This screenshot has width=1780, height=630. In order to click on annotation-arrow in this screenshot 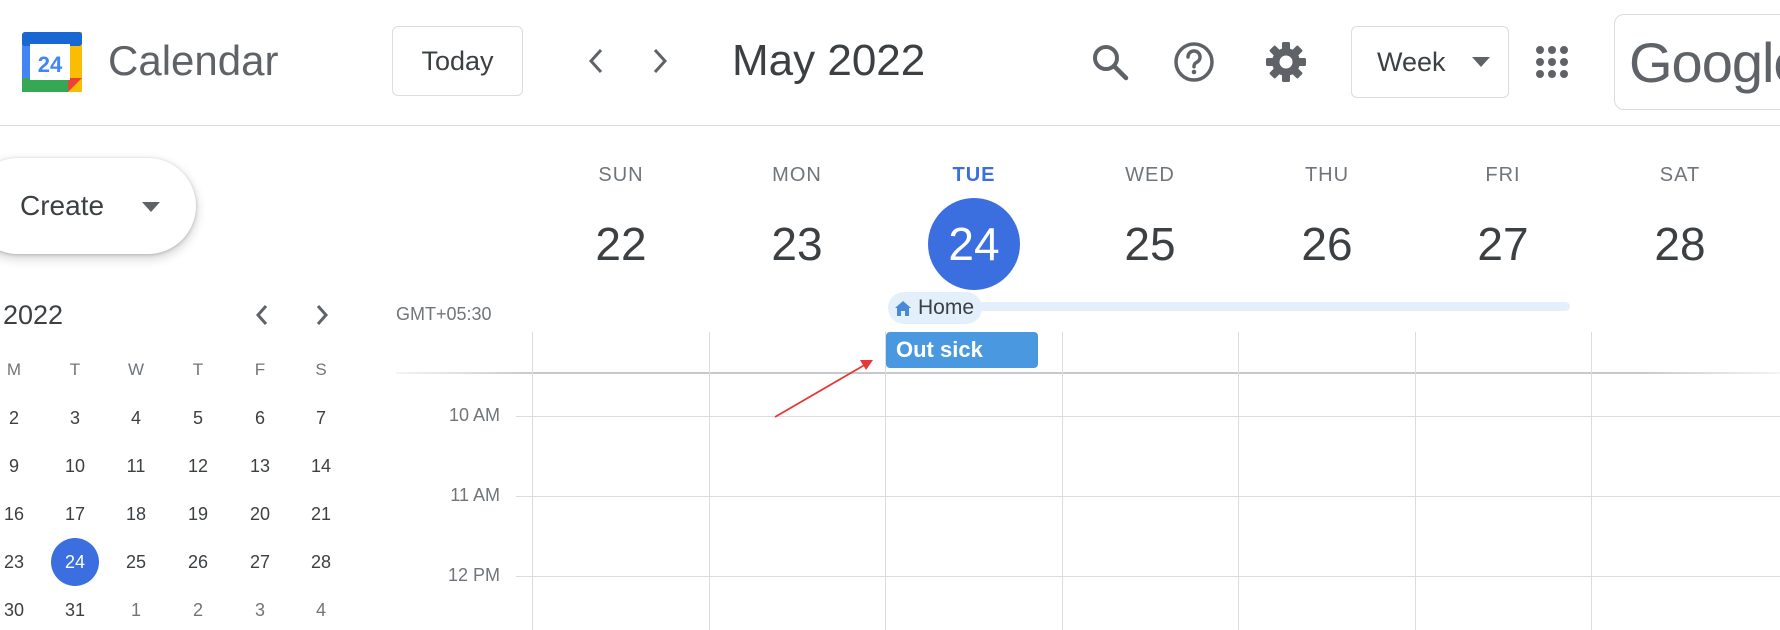, I will do `click(823, 389)`.